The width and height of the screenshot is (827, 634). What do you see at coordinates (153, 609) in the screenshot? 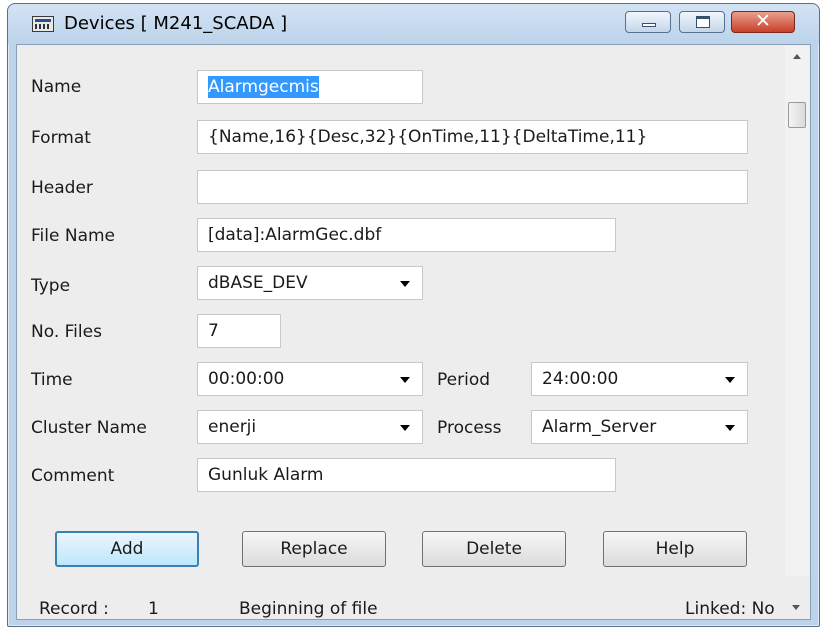
I see `record-number: 1` at bounding box center [153, 609].